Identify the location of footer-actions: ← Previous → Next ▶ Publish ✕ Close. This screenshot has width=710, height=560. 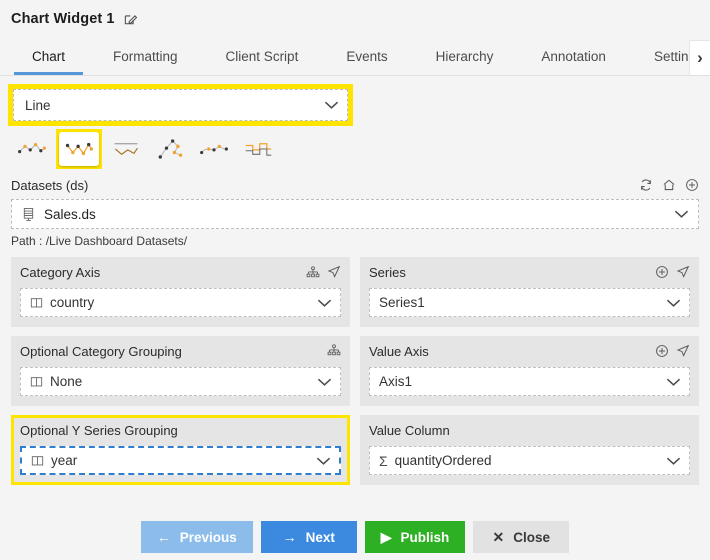
(355, 537).